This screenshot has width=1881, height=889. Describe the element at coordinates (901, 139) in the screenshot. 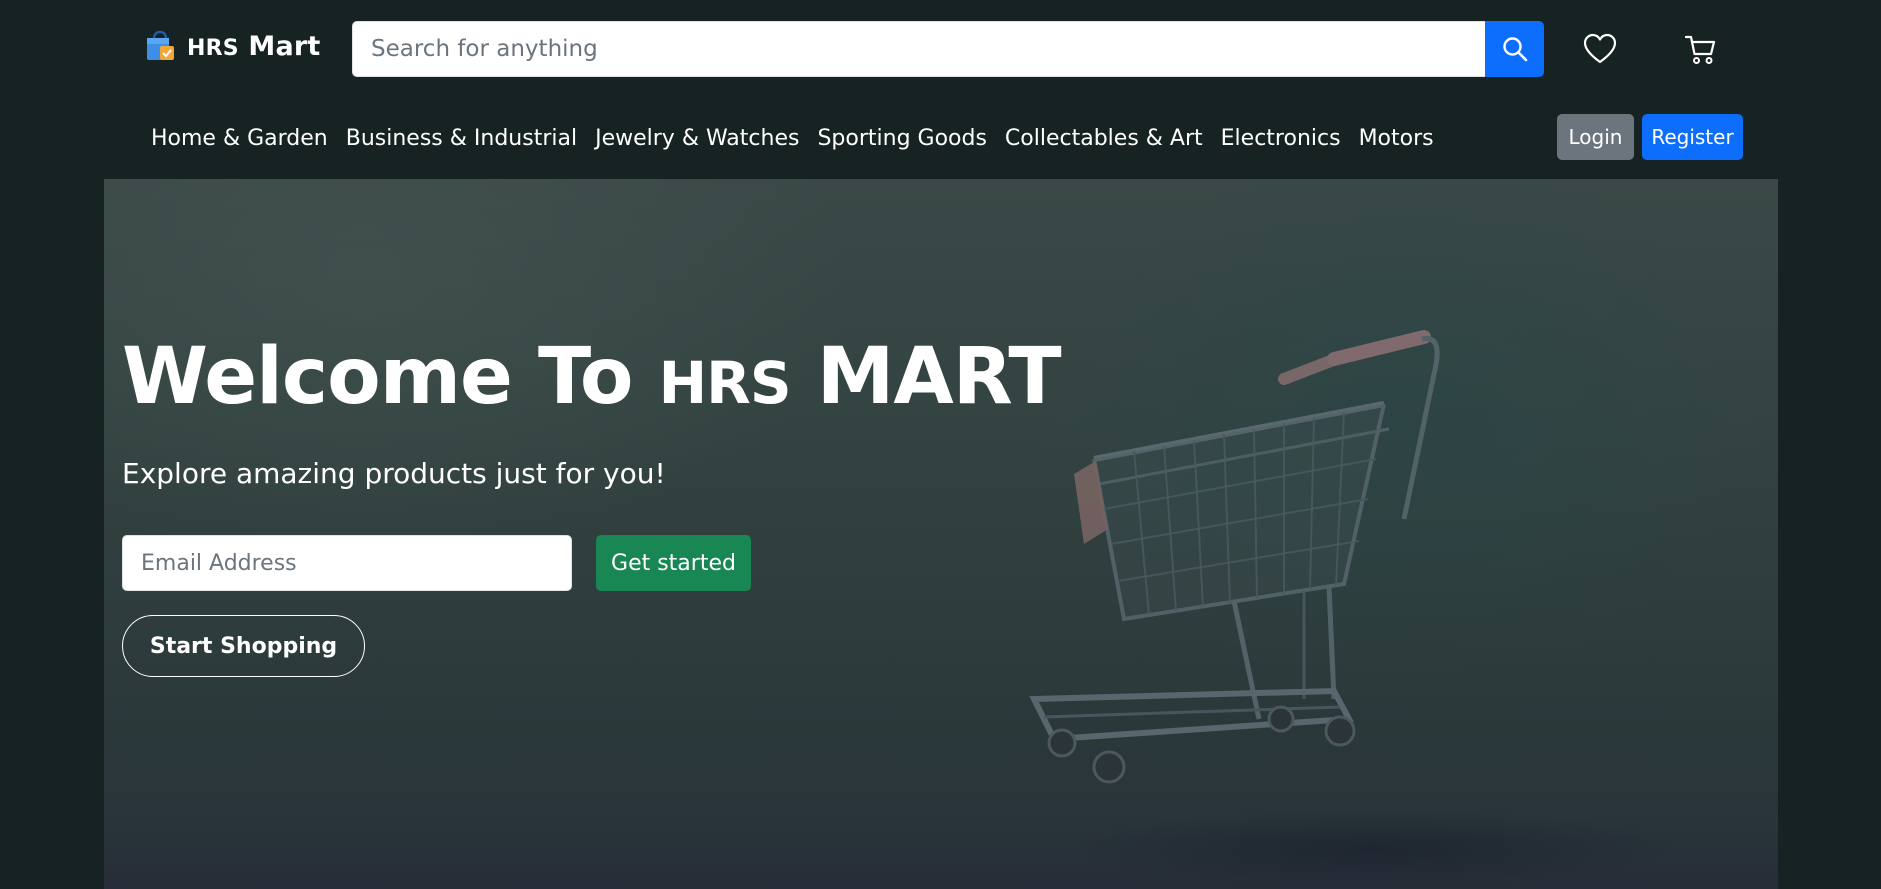

I see `nav-item-sporting-goods: Sporting Goods` at that location.